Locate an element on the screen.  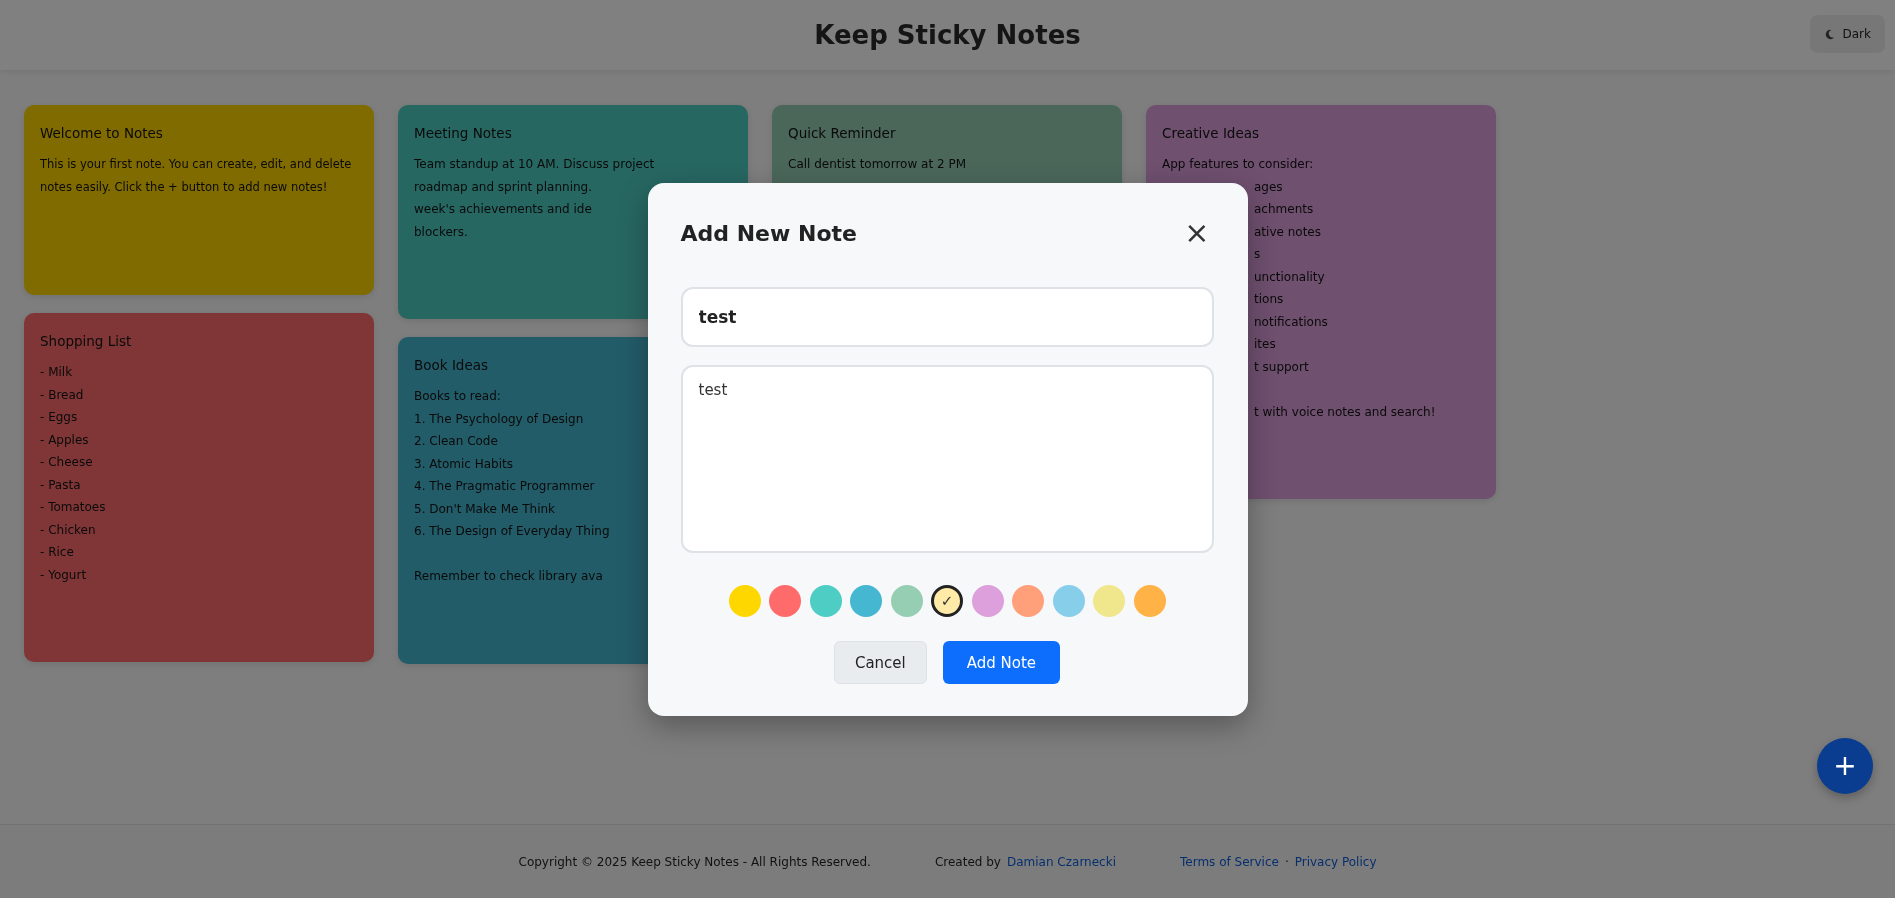
note-line: t with voice notes and search! is located at coordinates (1345, 412).